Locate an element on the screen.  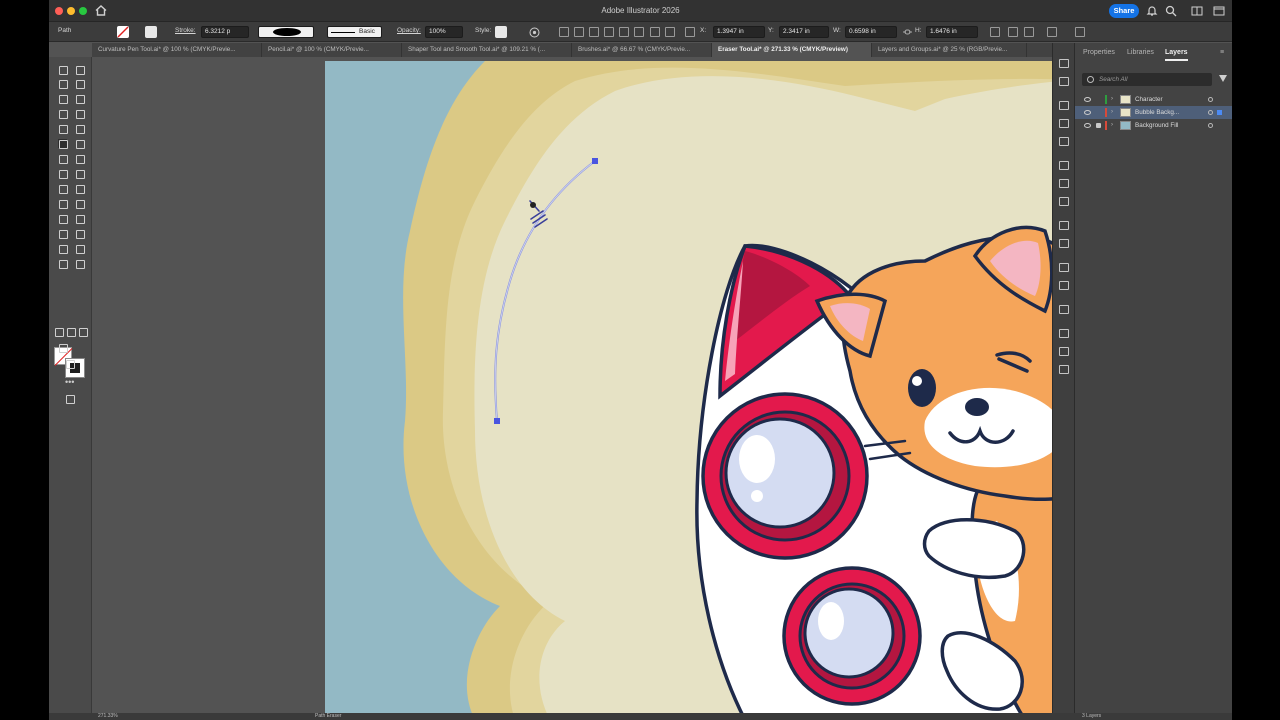
layer-row-background-fill: › Background Fill is located at coordinates (1153, 125).